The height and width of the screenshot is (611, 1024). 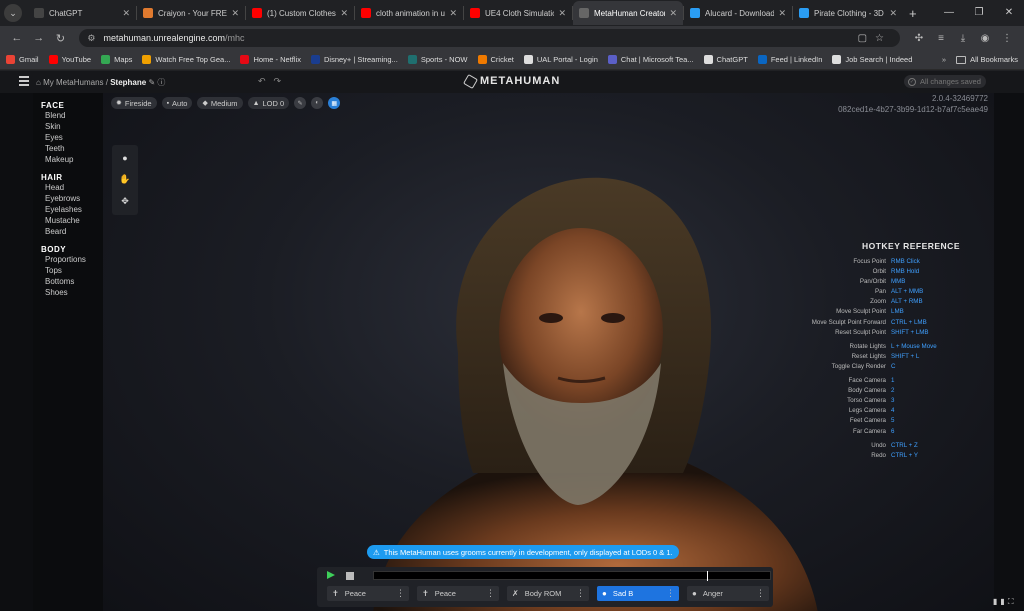 I want to click on sidebar-item-mustache: Mustache, so click(x=74, y=220).